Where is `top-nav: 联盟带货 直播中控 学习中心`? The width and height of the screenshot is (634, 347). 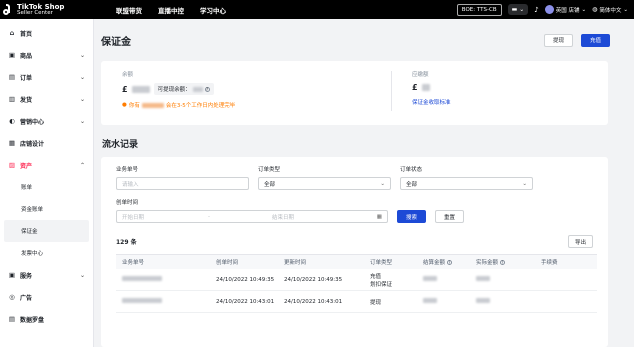
top-nav: 联盟带货 直播中控 学习中心 is located at coordinates (171, 10).